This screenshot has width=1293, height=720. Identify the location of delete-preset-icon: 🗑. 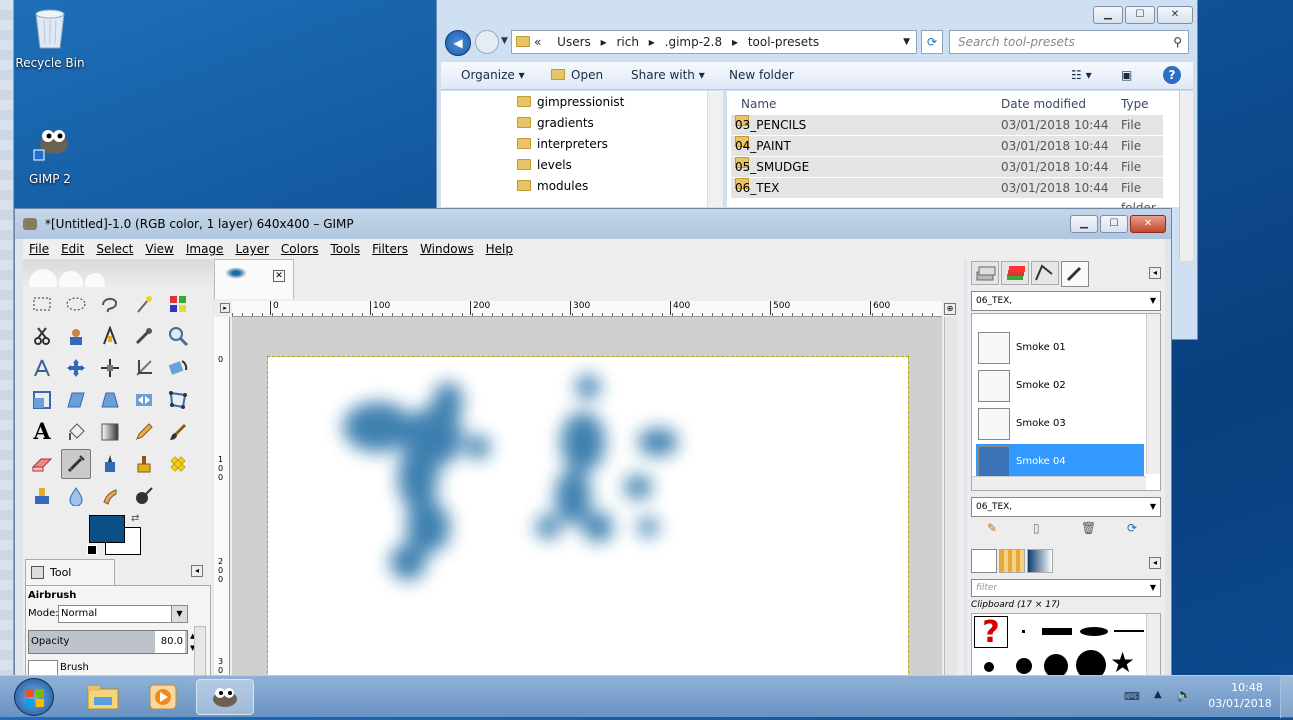
(1088, 528).